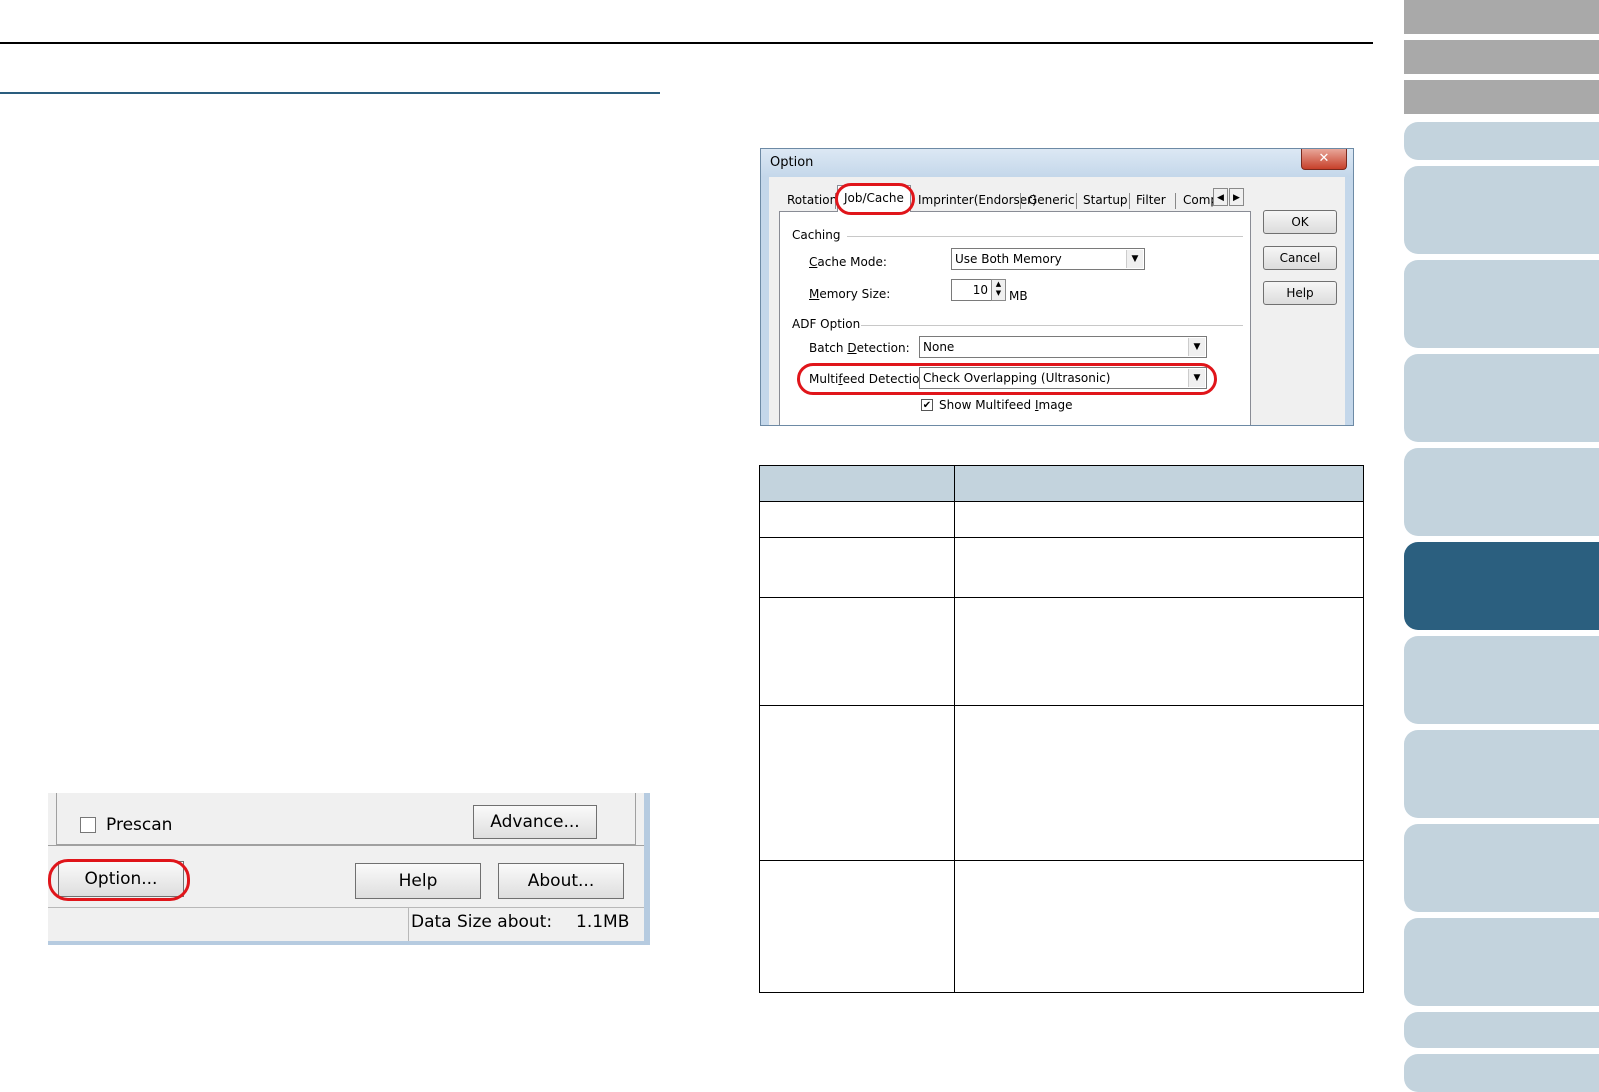  What do you see at coordinates (1300, 293) in the screenshot?
I see `help-button: Help` at bounding box center [1300, 293].